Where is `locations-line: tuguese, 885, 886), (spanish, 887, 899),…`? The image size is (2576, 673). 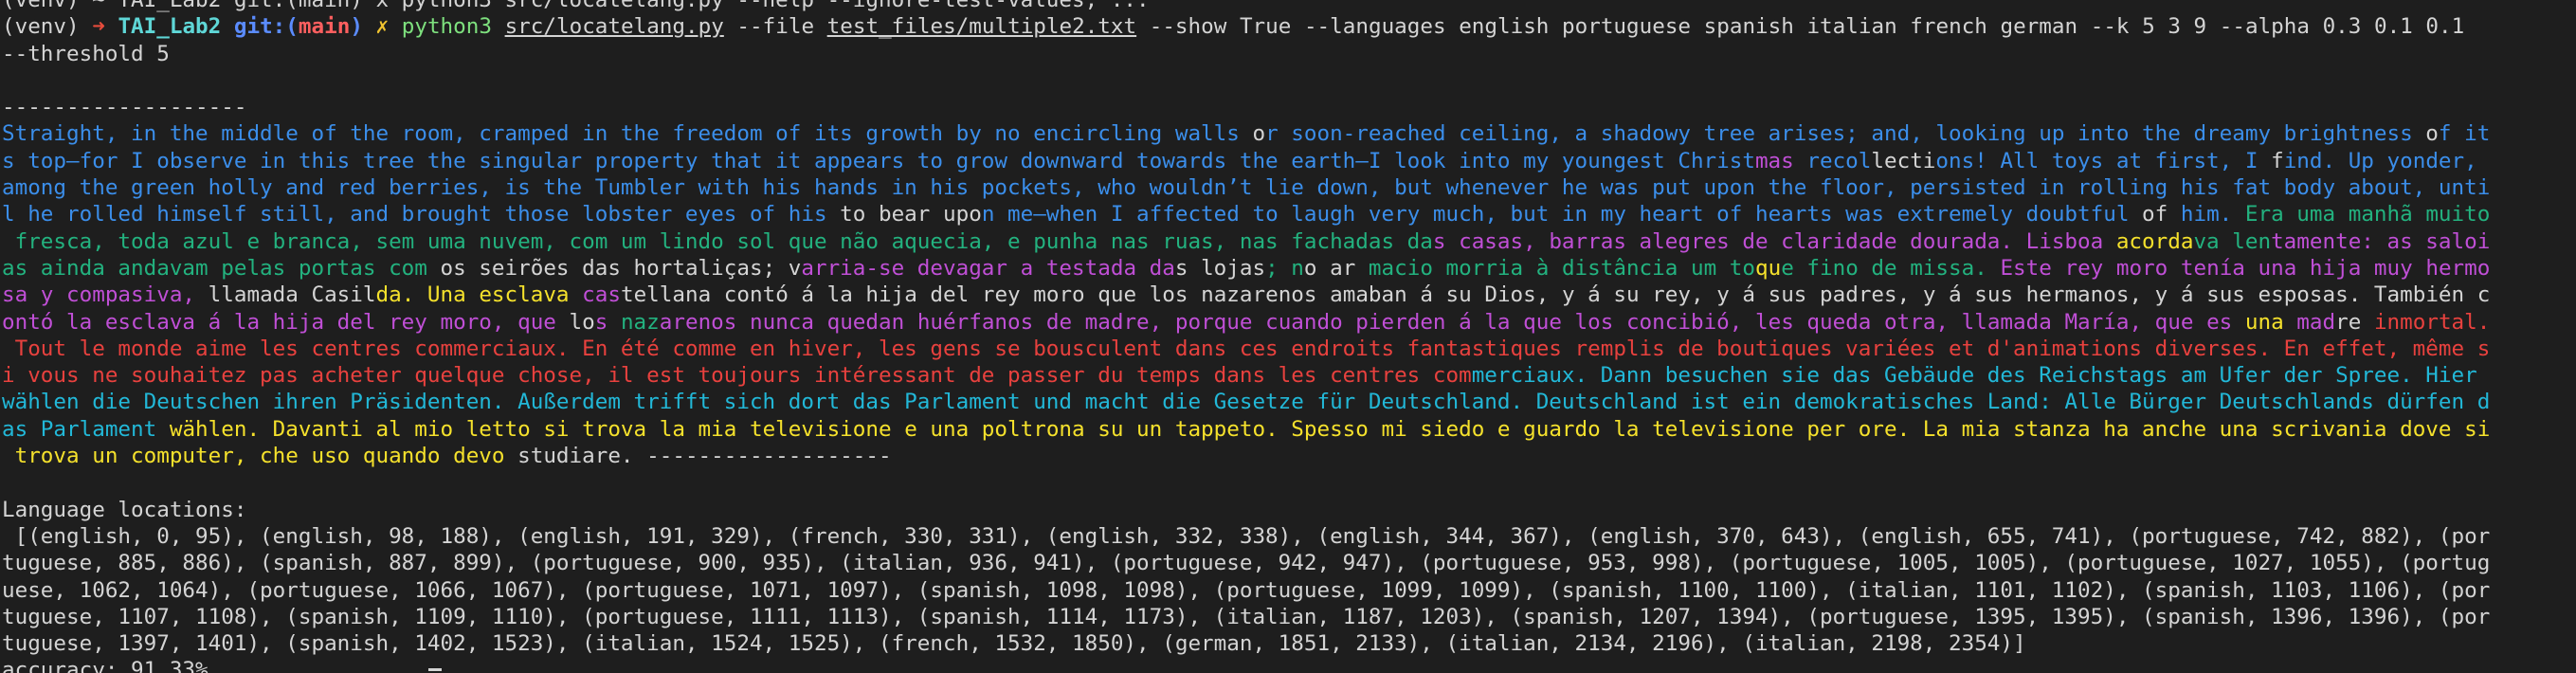
locations-line: tuguese, 885, 886), (spanish, 887, 899),… is located at coordinates (1246, 563).